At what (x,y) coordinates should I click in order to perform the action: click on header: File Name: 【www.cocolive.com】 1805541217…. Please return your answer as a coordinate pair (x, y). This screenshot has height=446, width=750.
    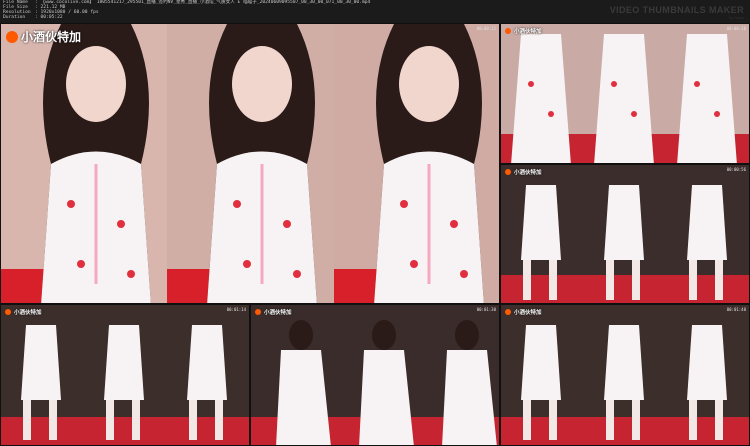
    Looking at the image, I should click on (375, 11).